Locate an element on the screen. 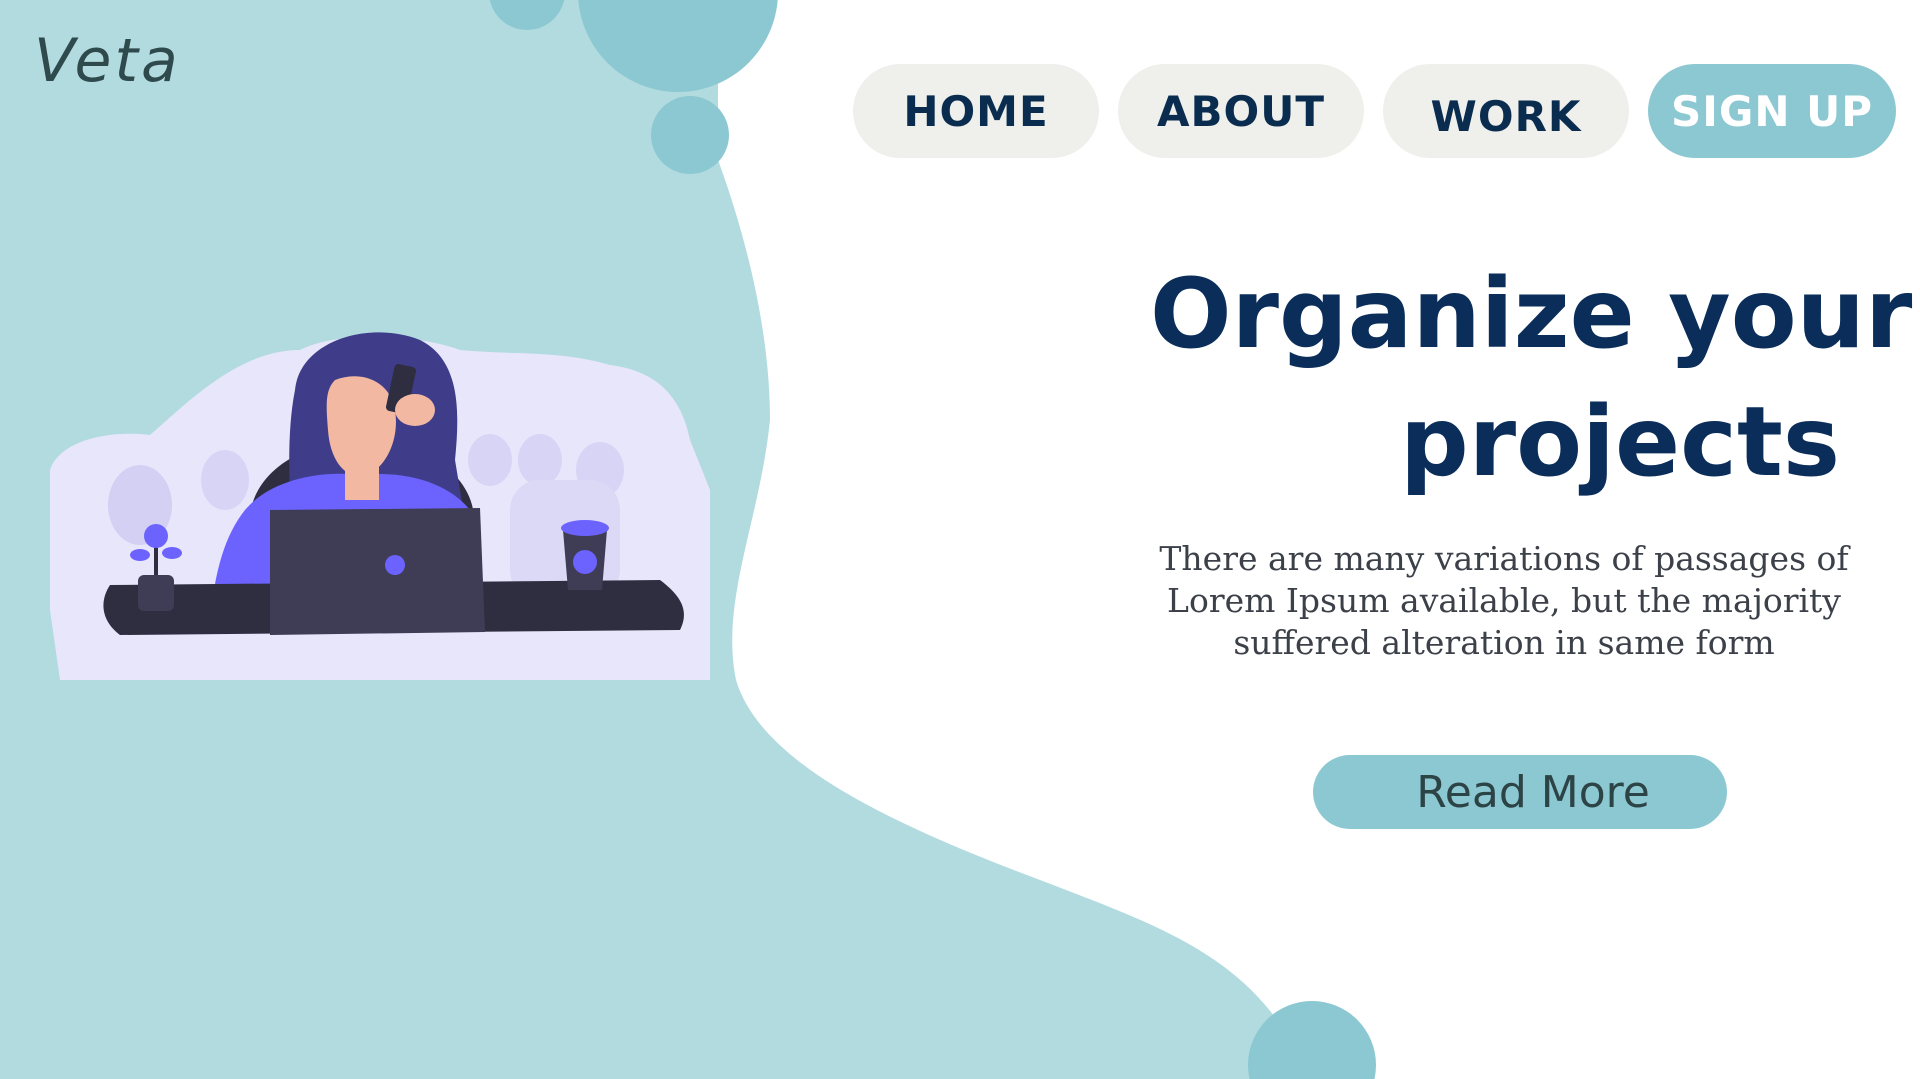 Image resolution: width=1920 pixels, height=1079 pixels. nav-work-button: WORK is located at coordinates (1506, 111).